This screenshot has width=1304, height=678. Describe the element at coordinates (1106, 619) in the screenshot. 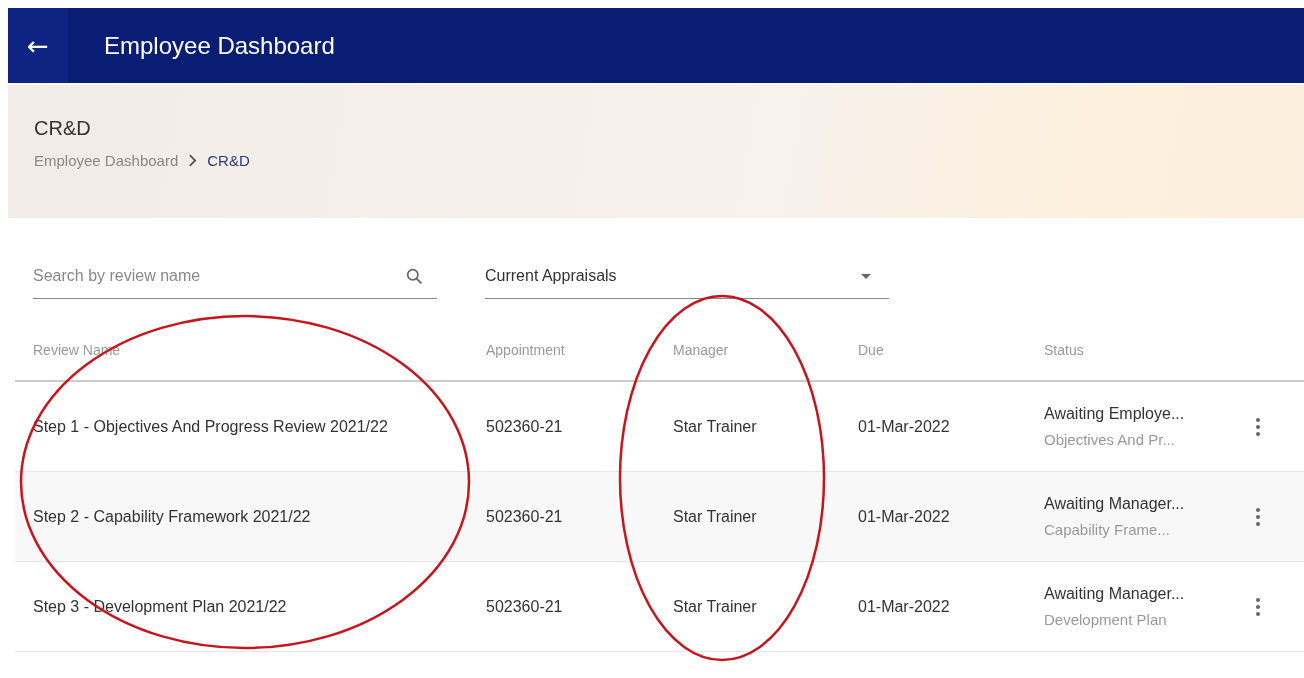

I see `status-detail: Development Plan` at that location.